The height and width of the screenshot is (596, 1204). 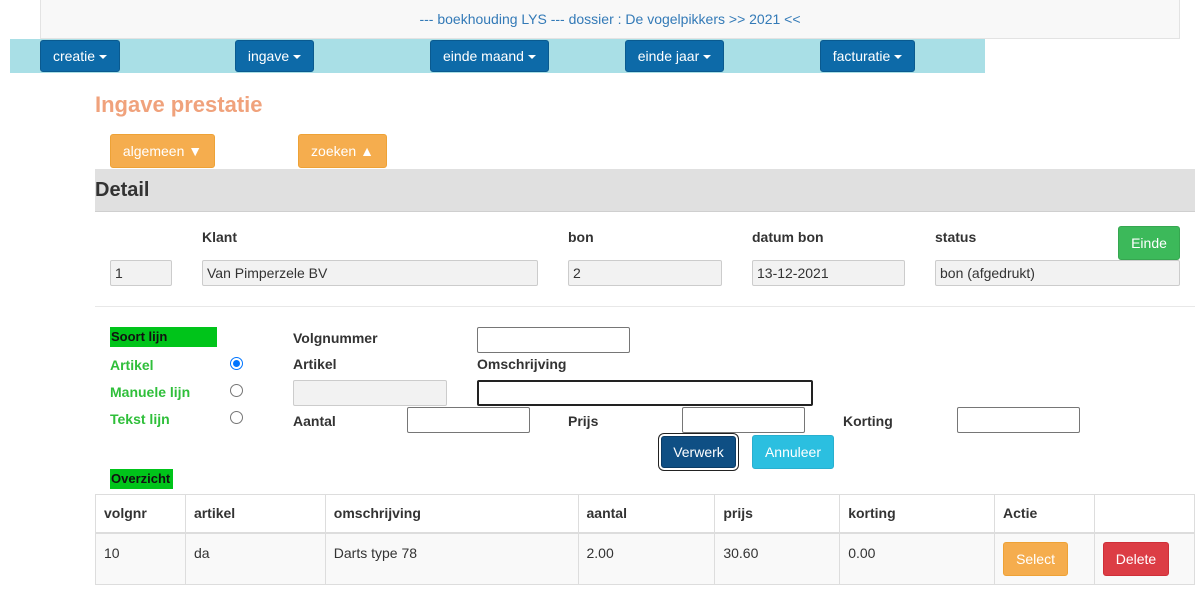 What do you see at coordinates (315, 364) in the screenshot?
I see `artikel-label: Artikel` at bounding box center [315, 364].